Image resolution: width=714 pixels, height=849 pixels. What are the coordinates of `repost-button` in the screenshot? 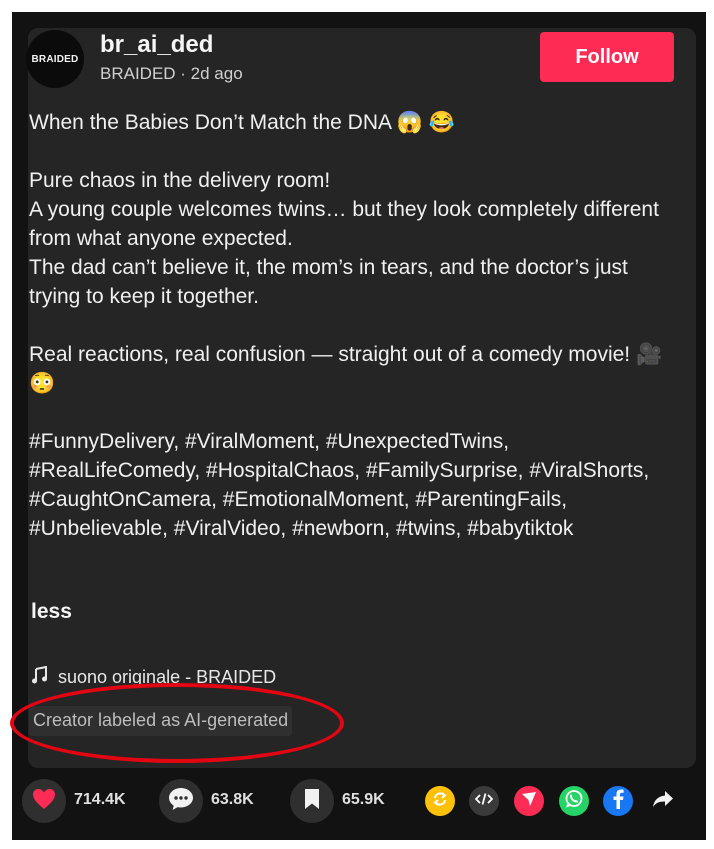 It's located at (440, 801).